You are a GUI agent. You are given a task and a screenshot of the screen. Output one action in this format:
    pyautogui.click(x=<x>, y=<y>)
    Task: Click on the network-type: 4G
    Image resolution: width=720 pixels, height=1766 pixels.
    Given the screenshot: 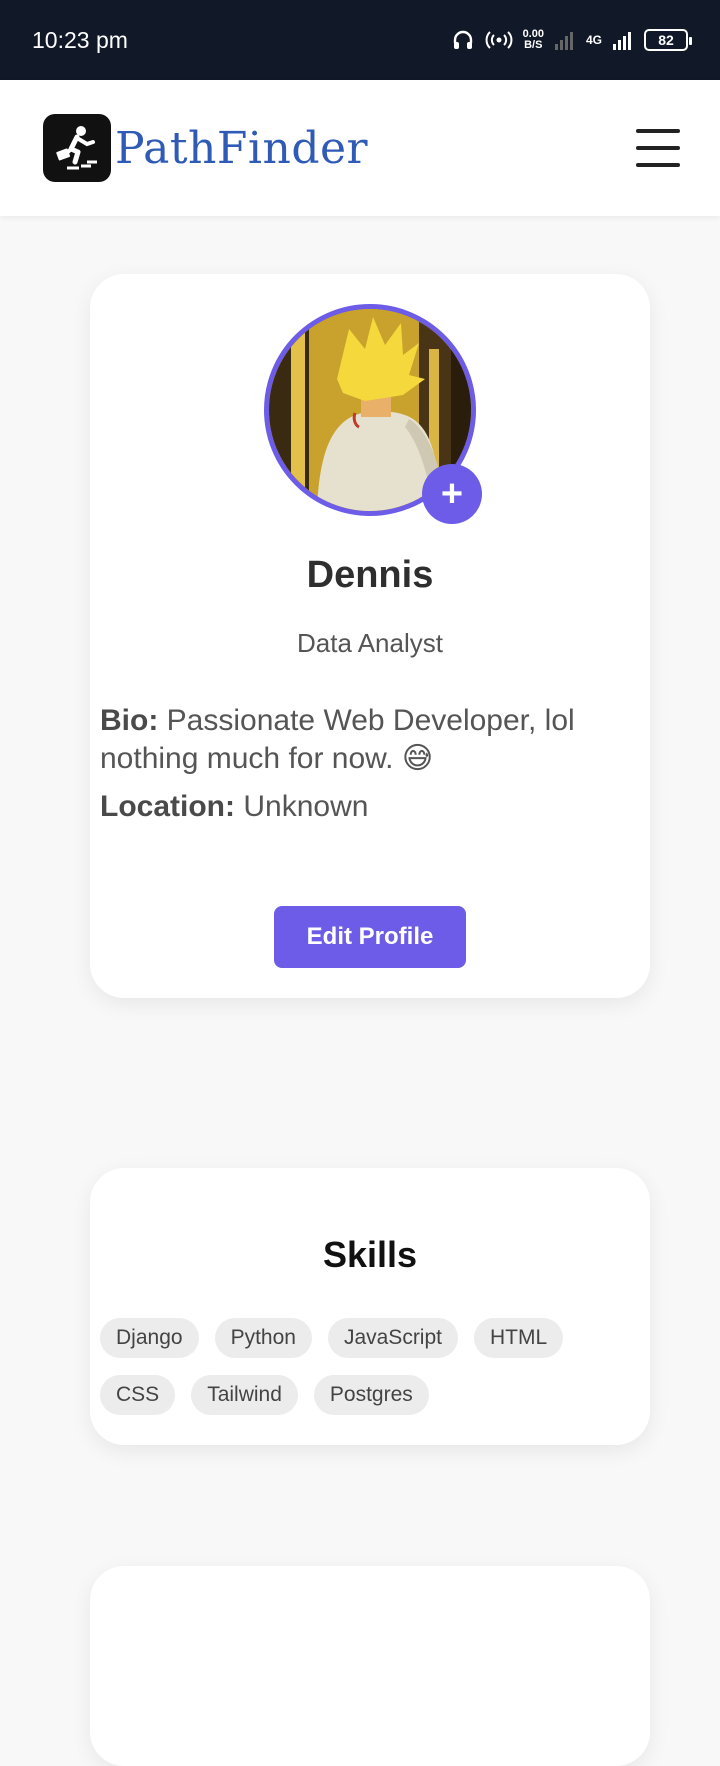 What is the action you would take?
    pyautogui.click(x=593, y=40)
    